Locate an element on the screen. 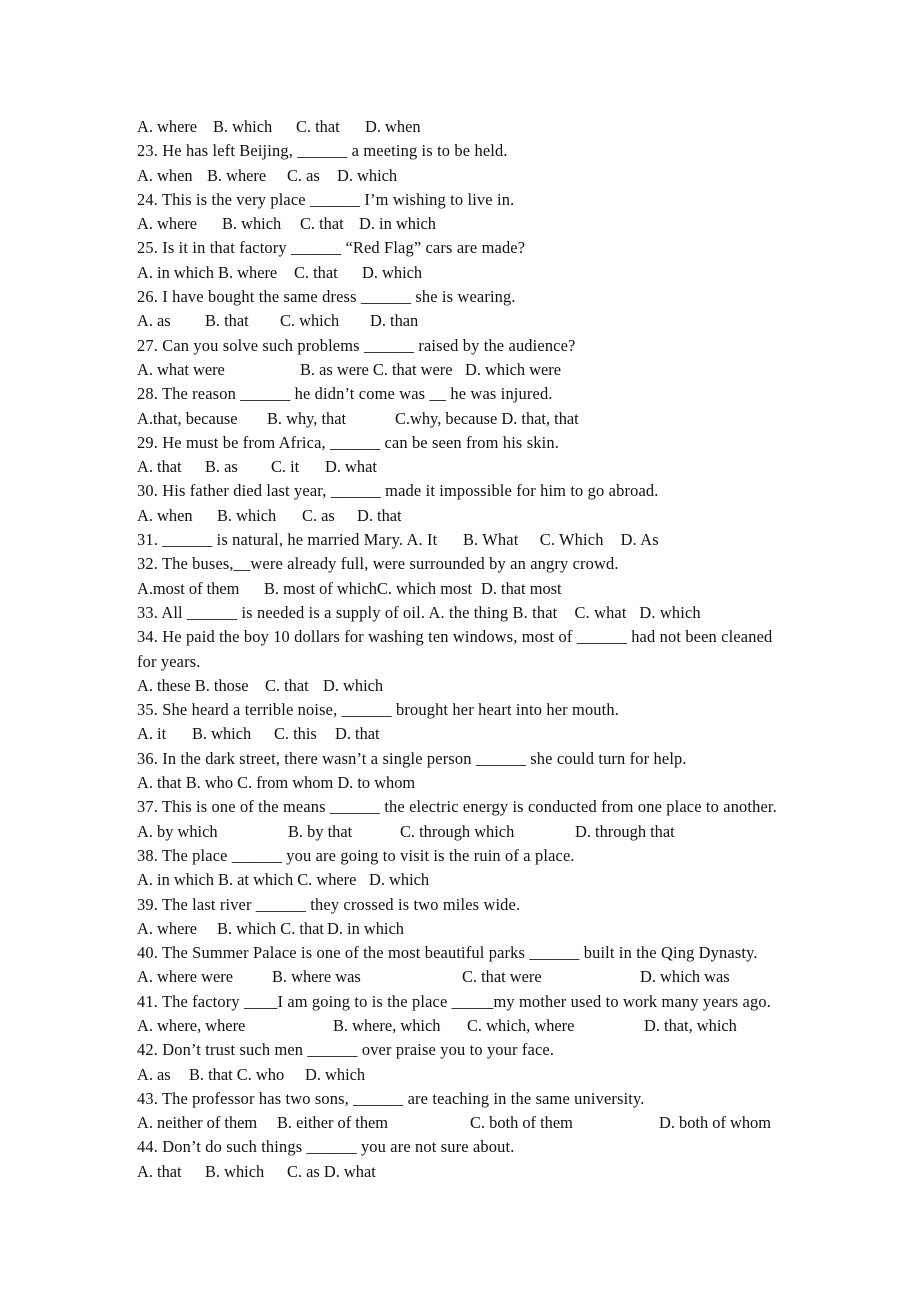 This screenshot has height=1302, width=920. option-d: D. that most is located at coordinates (521, 589).